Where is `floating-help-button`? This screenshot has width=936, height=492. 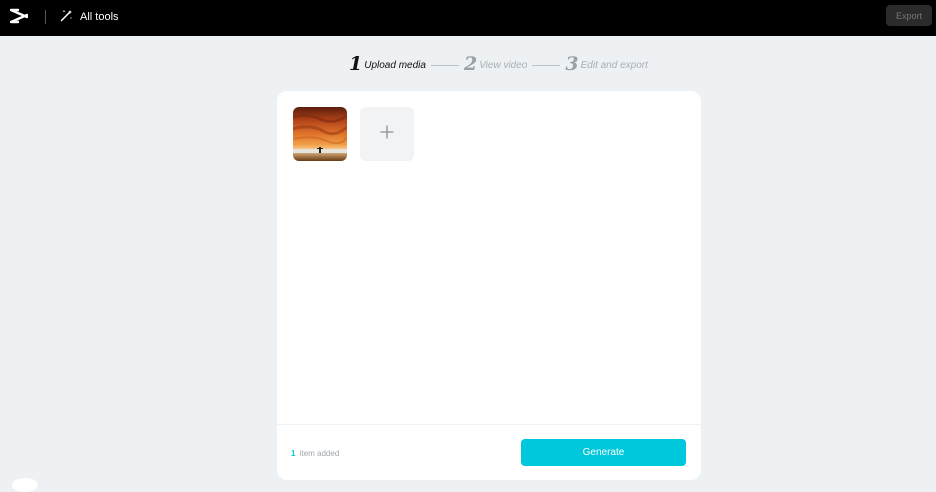
floating-help-button is located at coordinates (25, 485).